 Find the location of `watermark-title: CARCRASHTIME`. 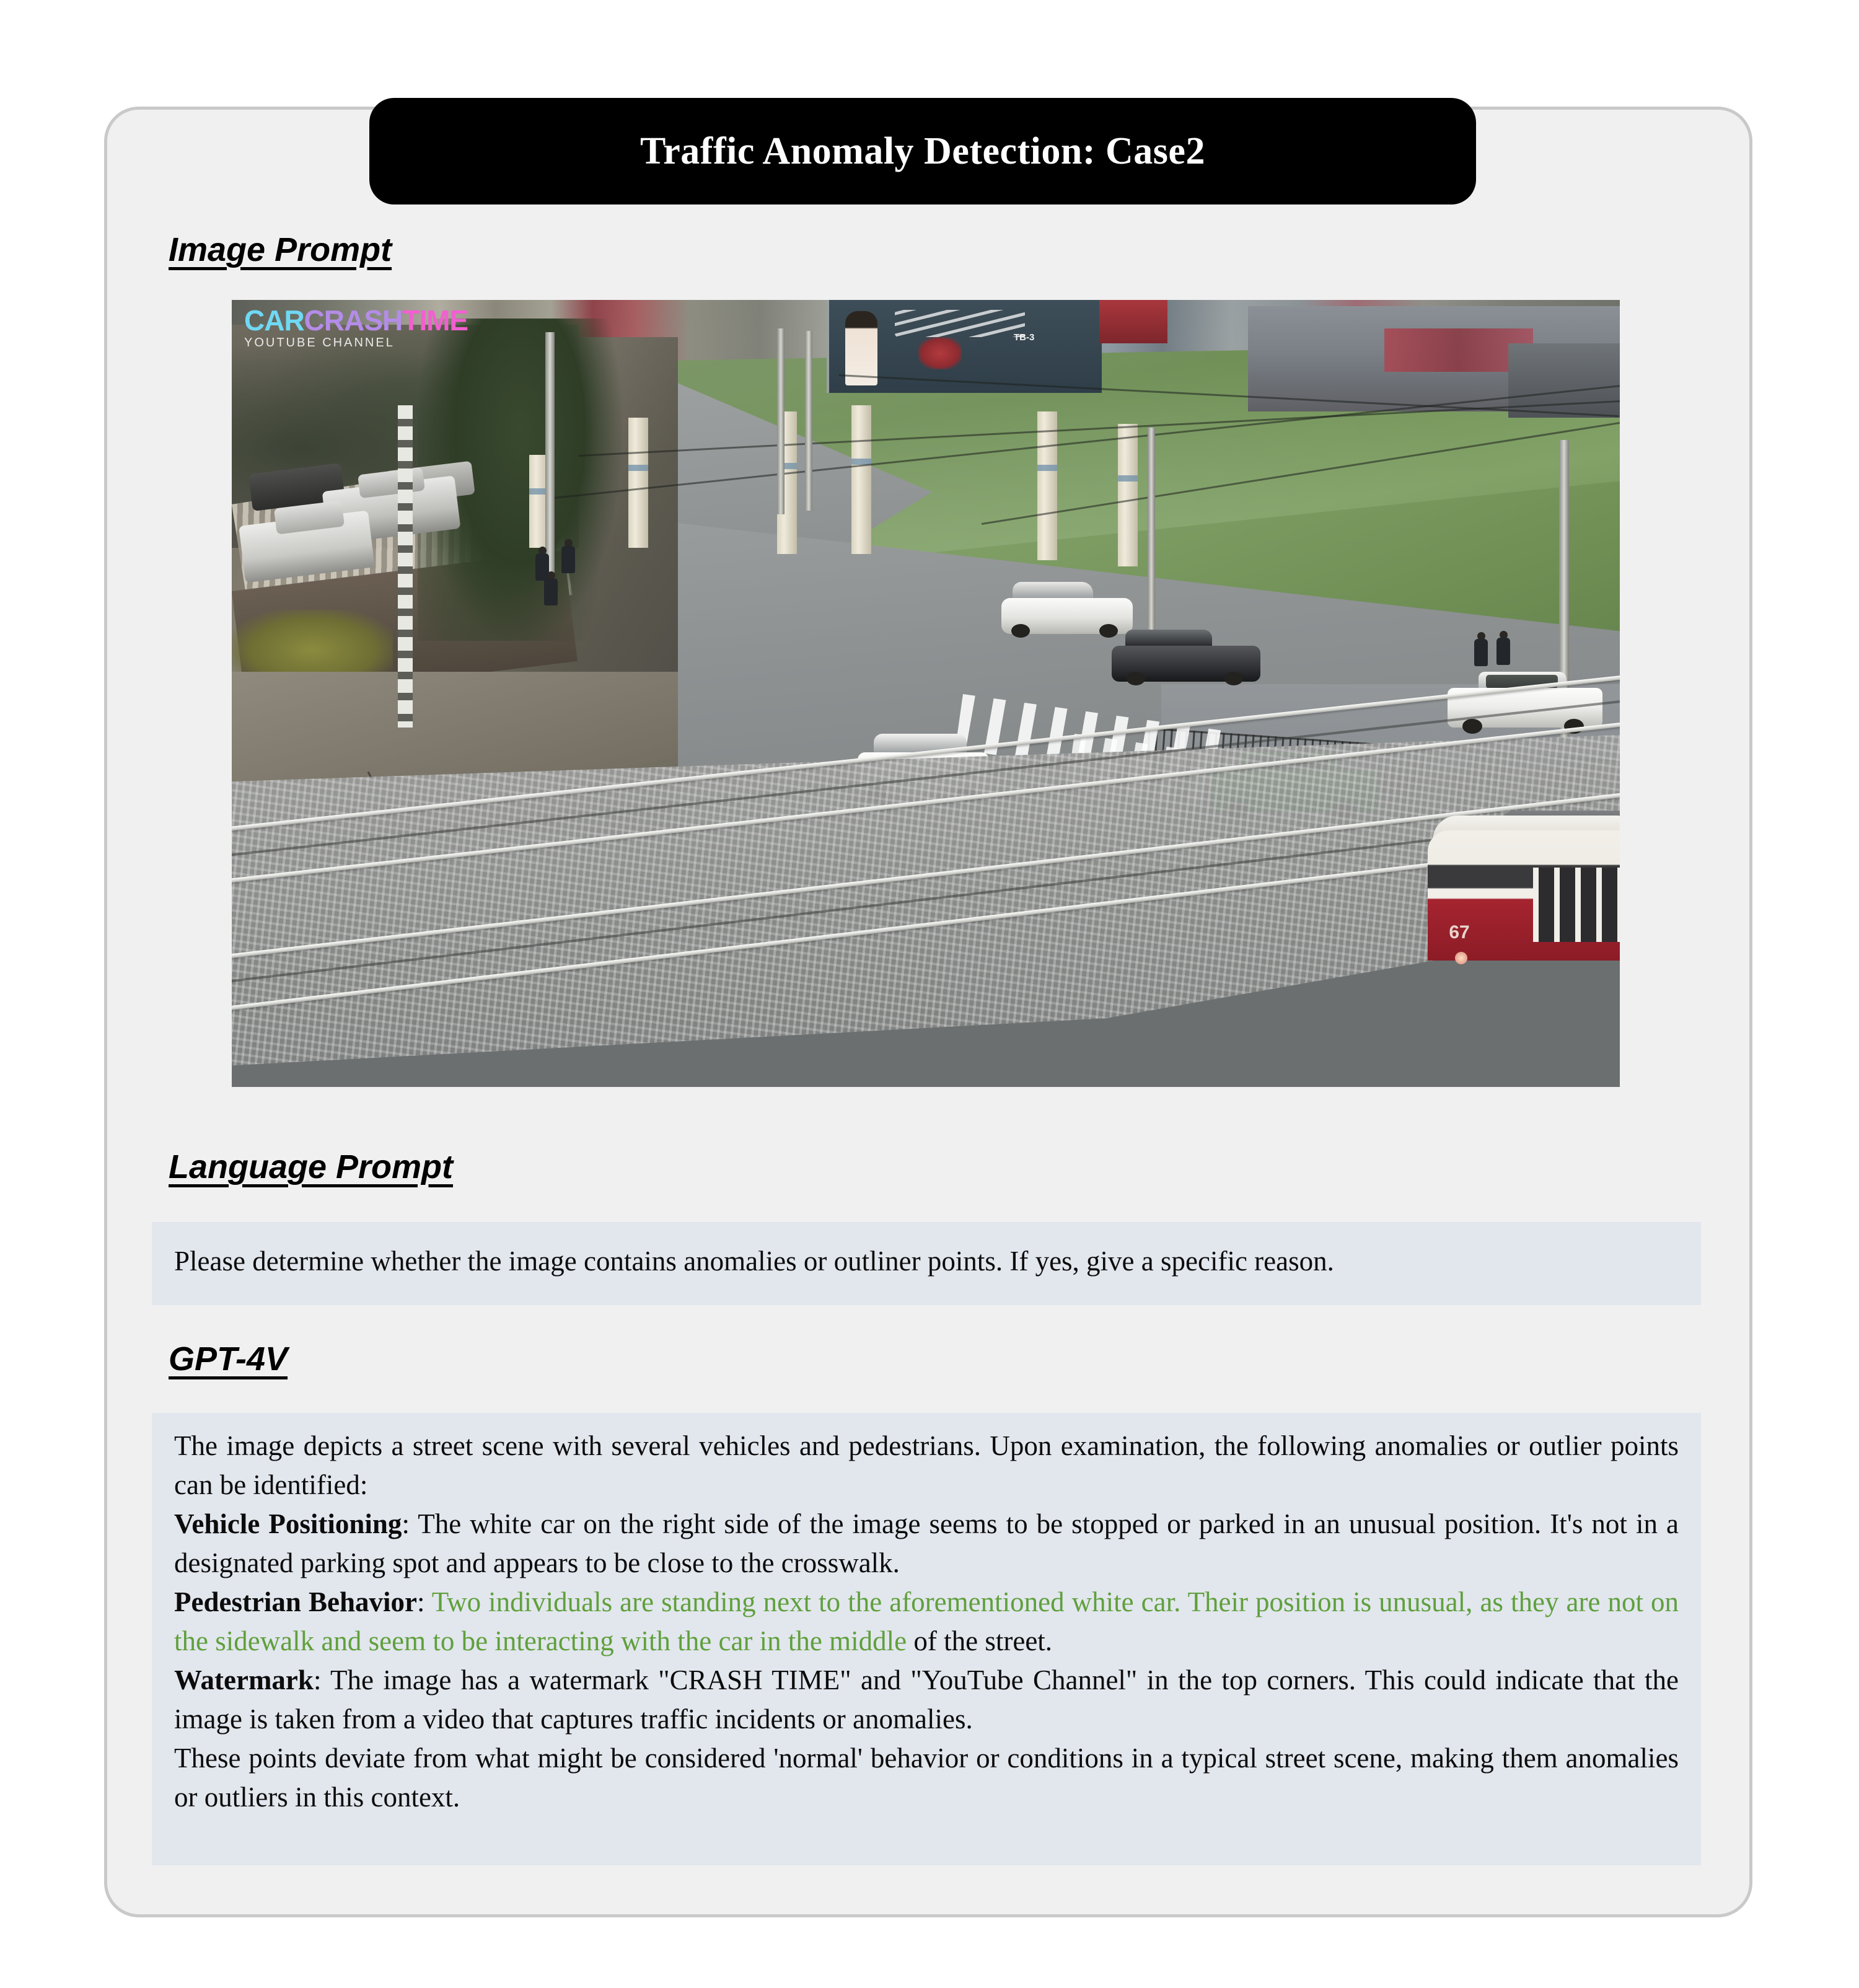

watermark-title: CARCRASHTIME is located at coordinates (390, 320).